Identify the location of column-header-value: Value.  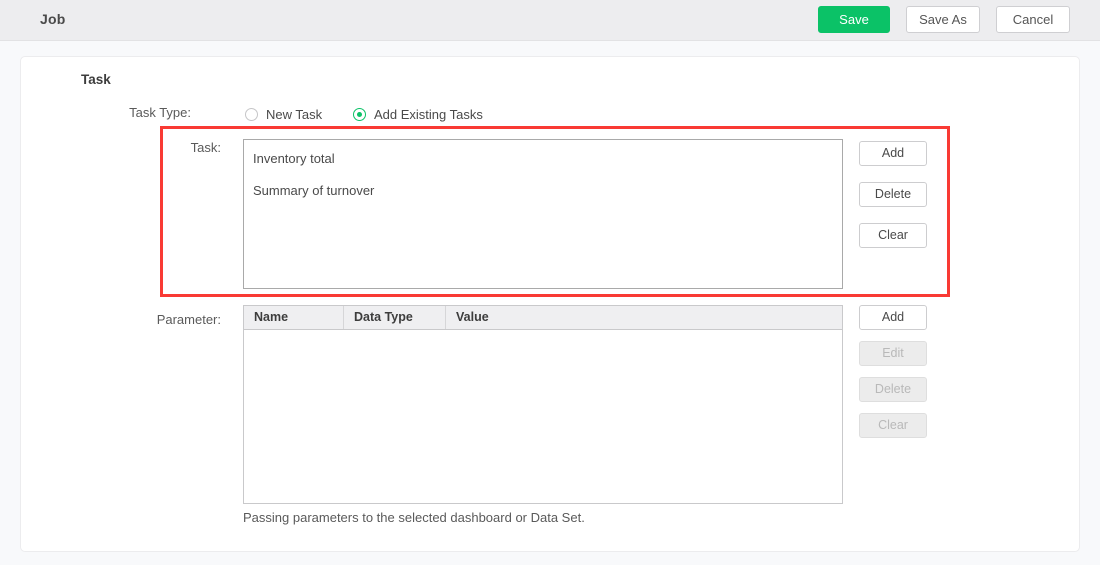
(472, 317).